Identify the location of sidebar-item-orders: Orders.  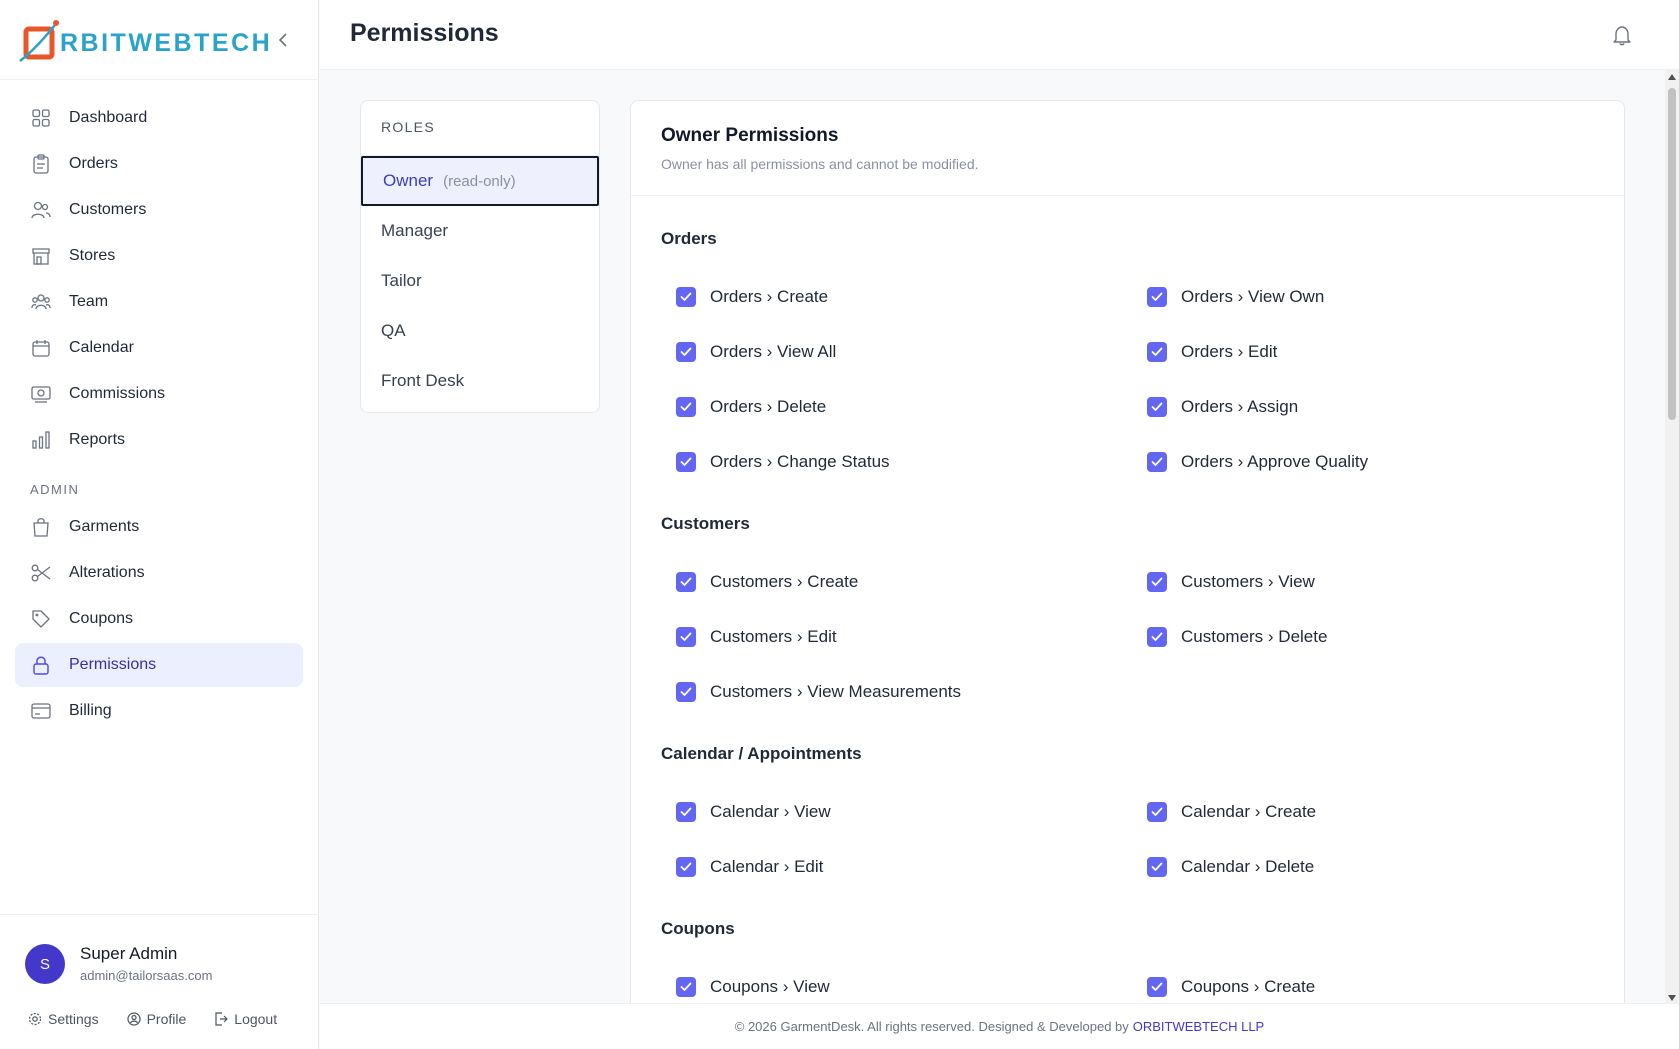
(159, 164).